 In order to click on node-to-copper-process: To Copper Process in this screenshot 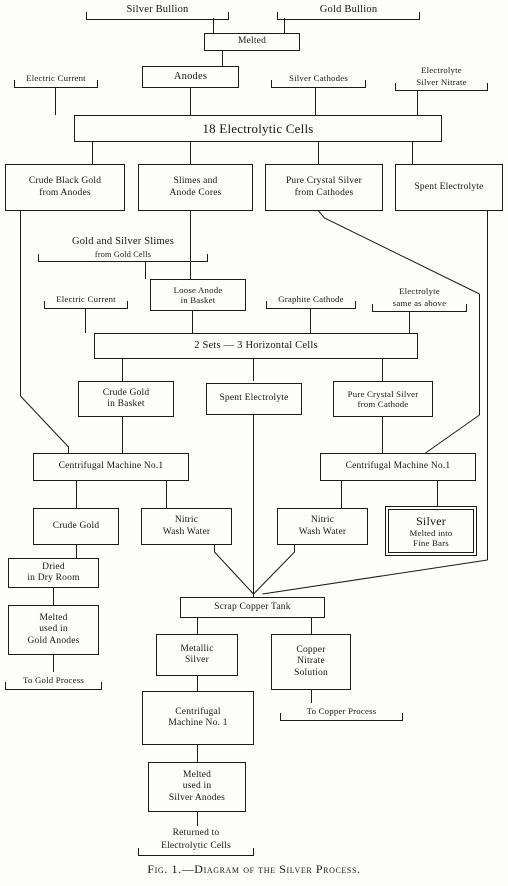, I will do `click(341, 712)`.